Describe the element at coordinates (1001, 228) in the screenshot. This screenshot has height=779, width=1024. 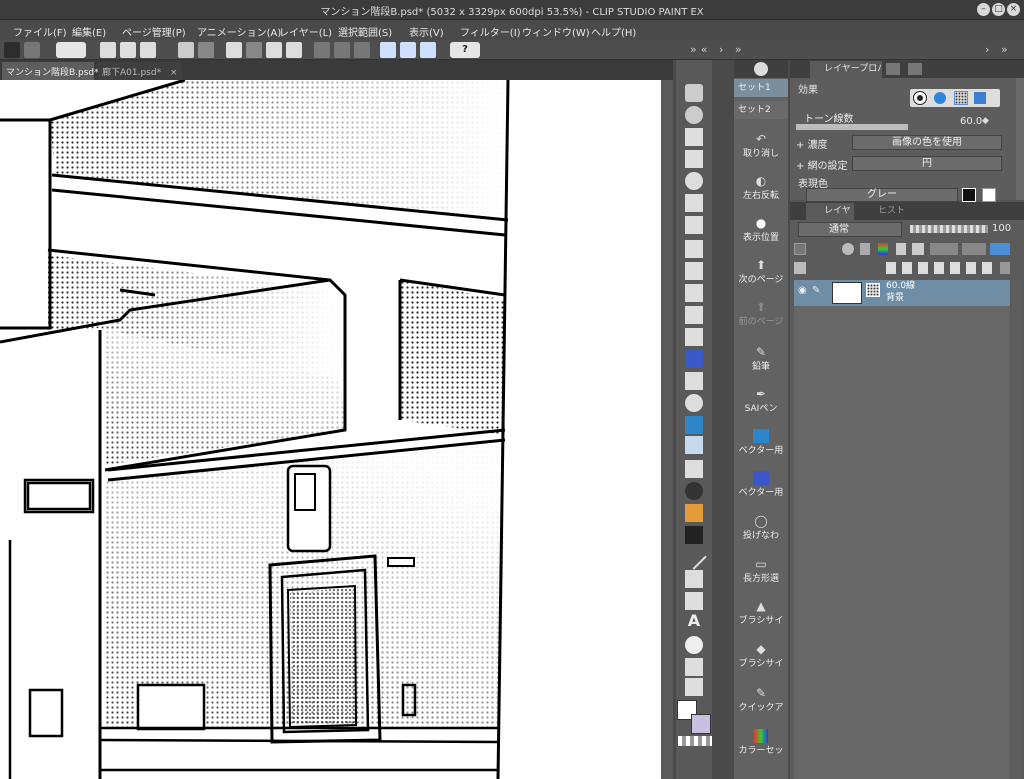
I see `opacity-value: 100` at that location.